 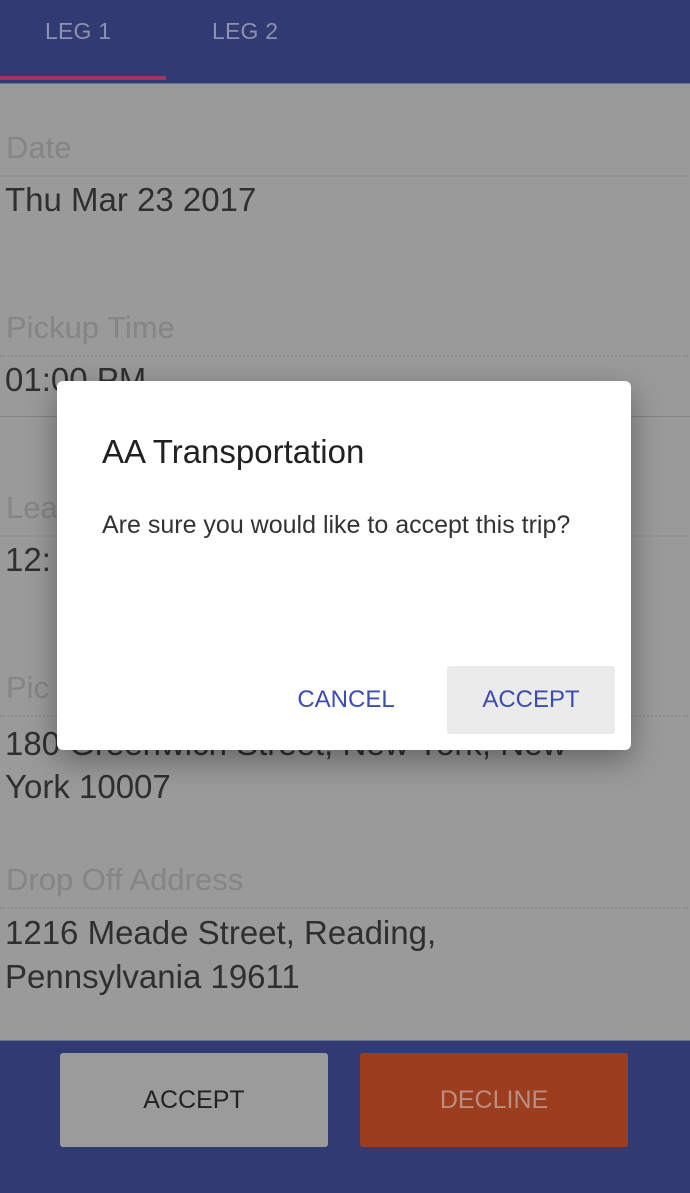 I want to click on leave-time-label: Lea, so click(x=32, y=507).